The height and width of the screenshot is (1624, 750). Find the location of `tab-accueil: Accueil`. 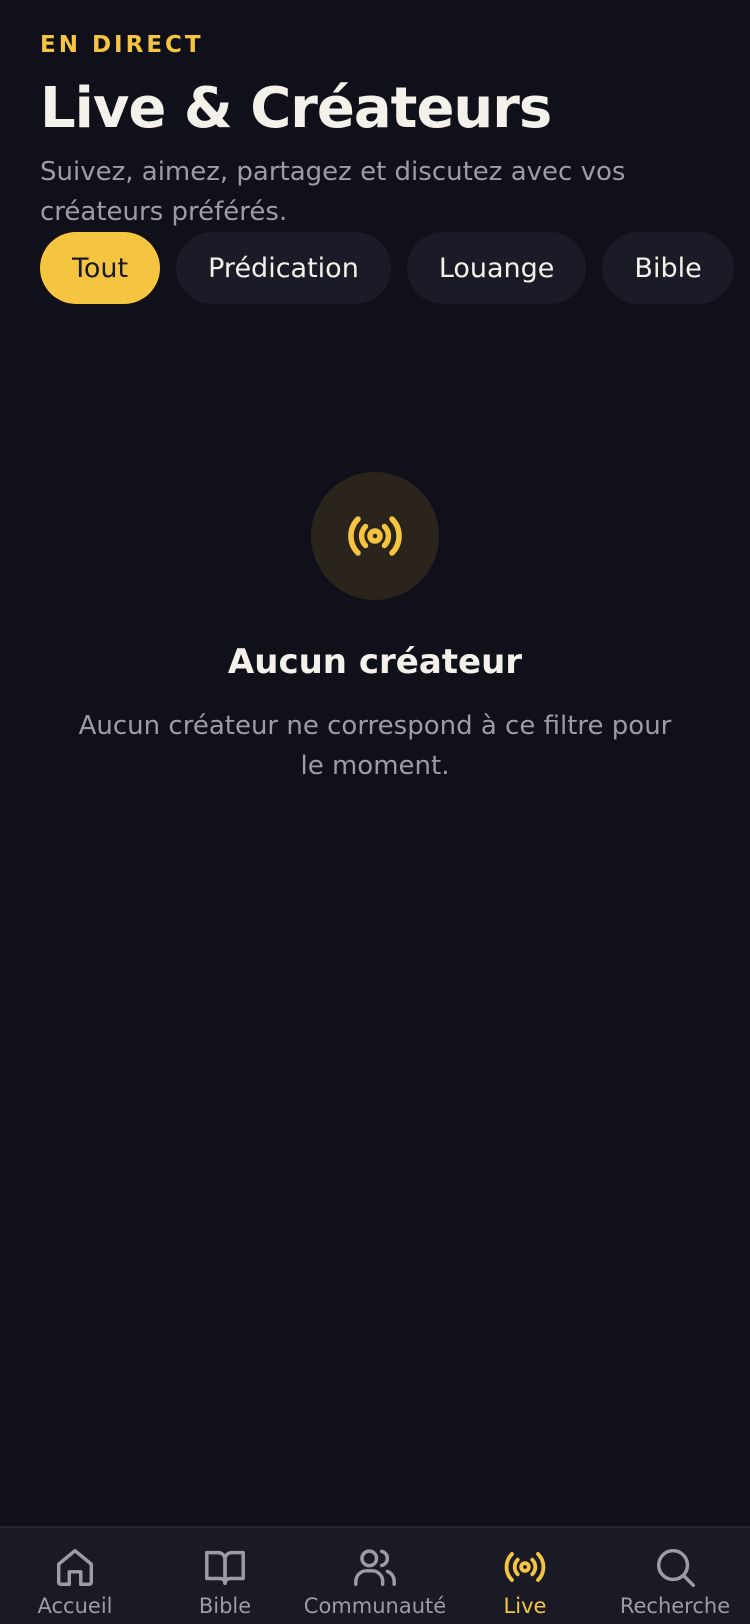

tab-accueil: Accueil is located at coordinates (75, 1576).